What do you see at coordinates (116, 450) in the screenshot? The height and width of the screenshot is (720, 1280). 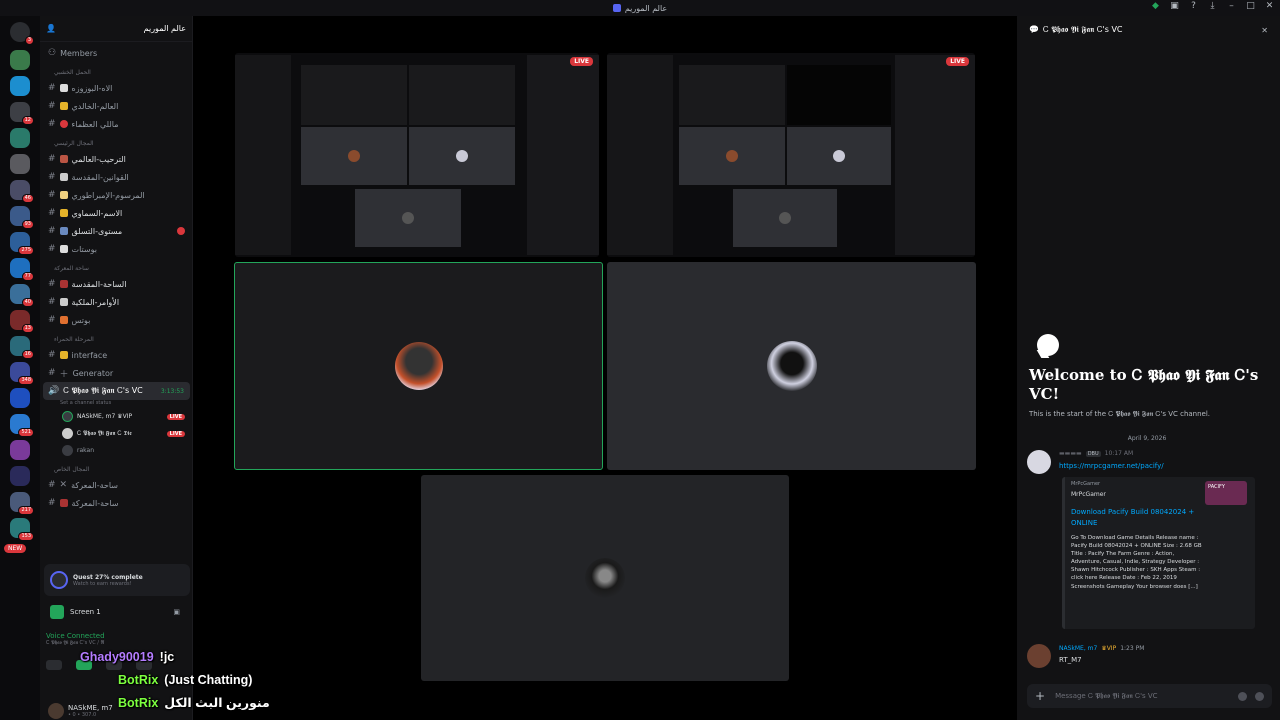 I see `voice-user: rakan` at bounding box center [116, 450].